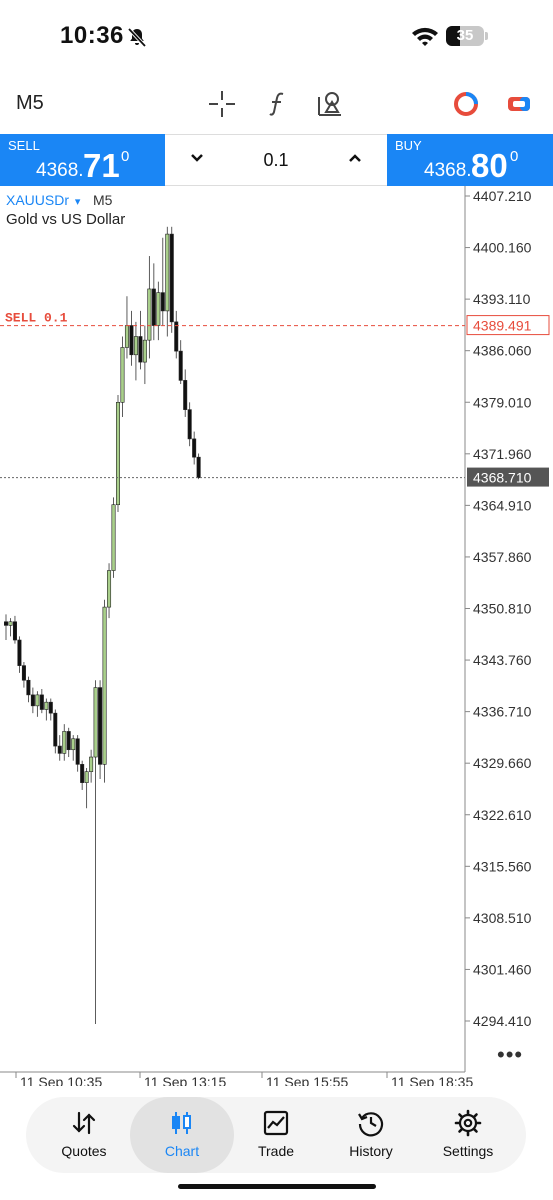 This screenshot has height=1200, width=553. I want to click on buy-price-big: 80, so click(489, 165).